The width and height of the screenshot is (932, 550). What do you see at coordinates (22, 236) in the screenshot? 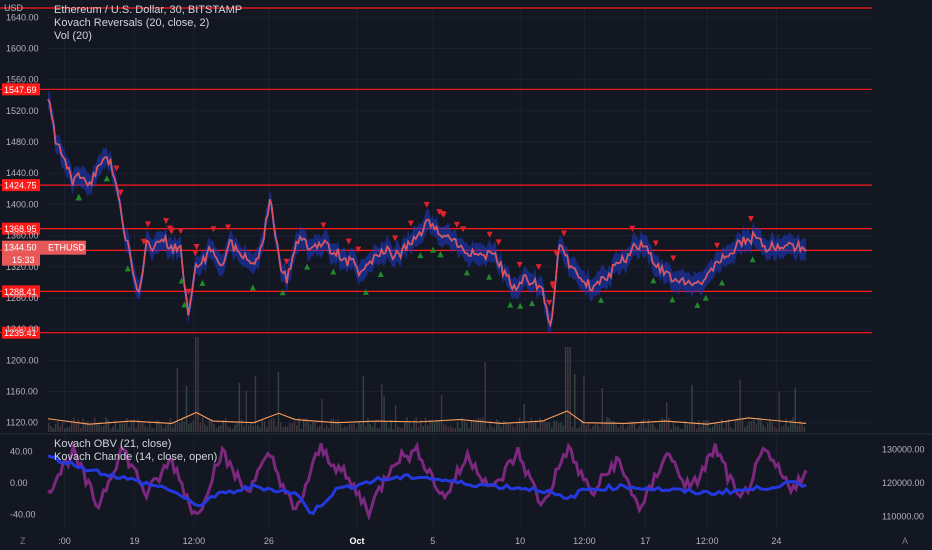
I see `price-tick-label: 1360.00` at bounding box center [22, 236].